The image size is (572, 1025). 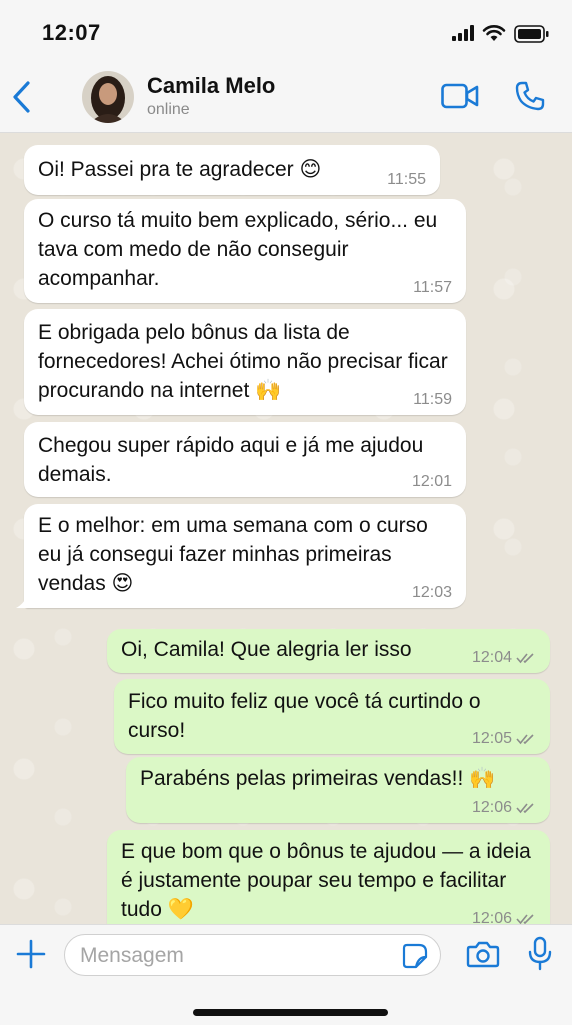 What do you see at coordinates (168, 109) in the screenshot?
I see `contact-status: online` at bounding box center [168, 109].